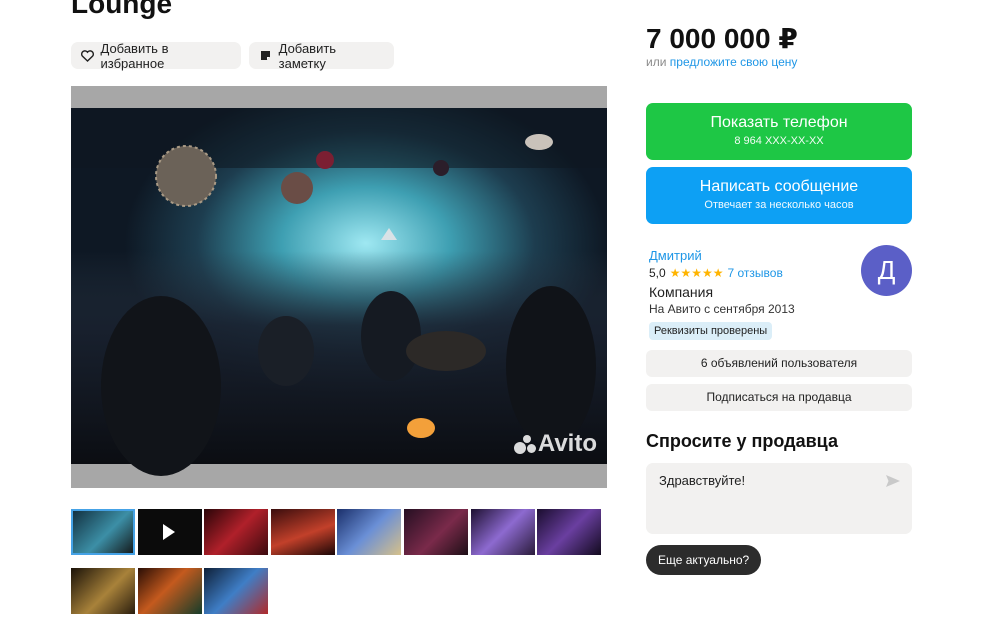 The height and width of the screenshot is (620, 992). Describe the element at coordinates (524, 444) in the screenshot. I see `avito-logo-icon` at that location.